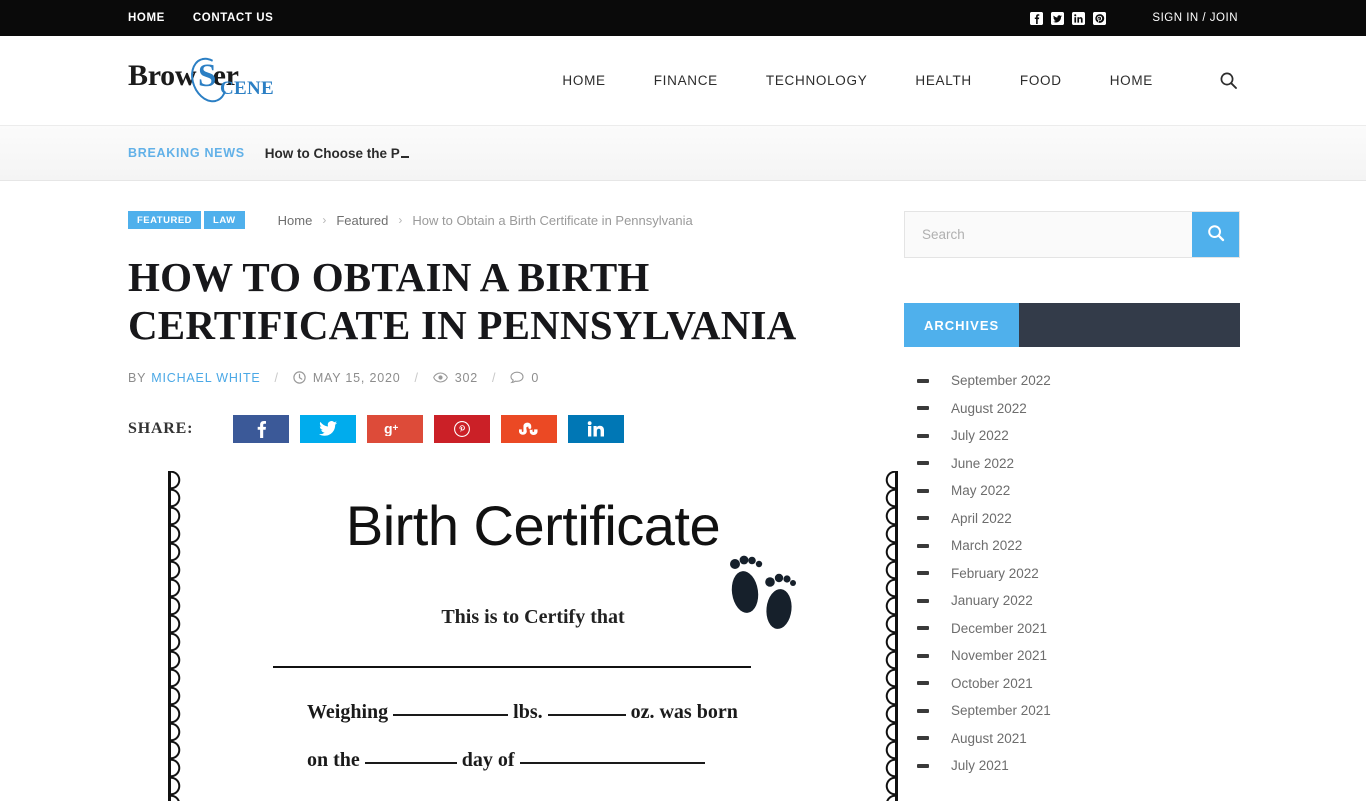  I want to click on list-item: June 2022, so click(1072, 464).